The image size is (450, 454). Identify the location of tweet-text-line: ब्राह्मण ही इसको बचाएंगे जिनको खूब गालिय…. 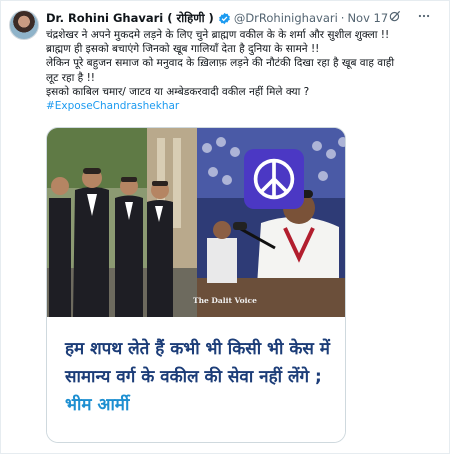
(183, 49).